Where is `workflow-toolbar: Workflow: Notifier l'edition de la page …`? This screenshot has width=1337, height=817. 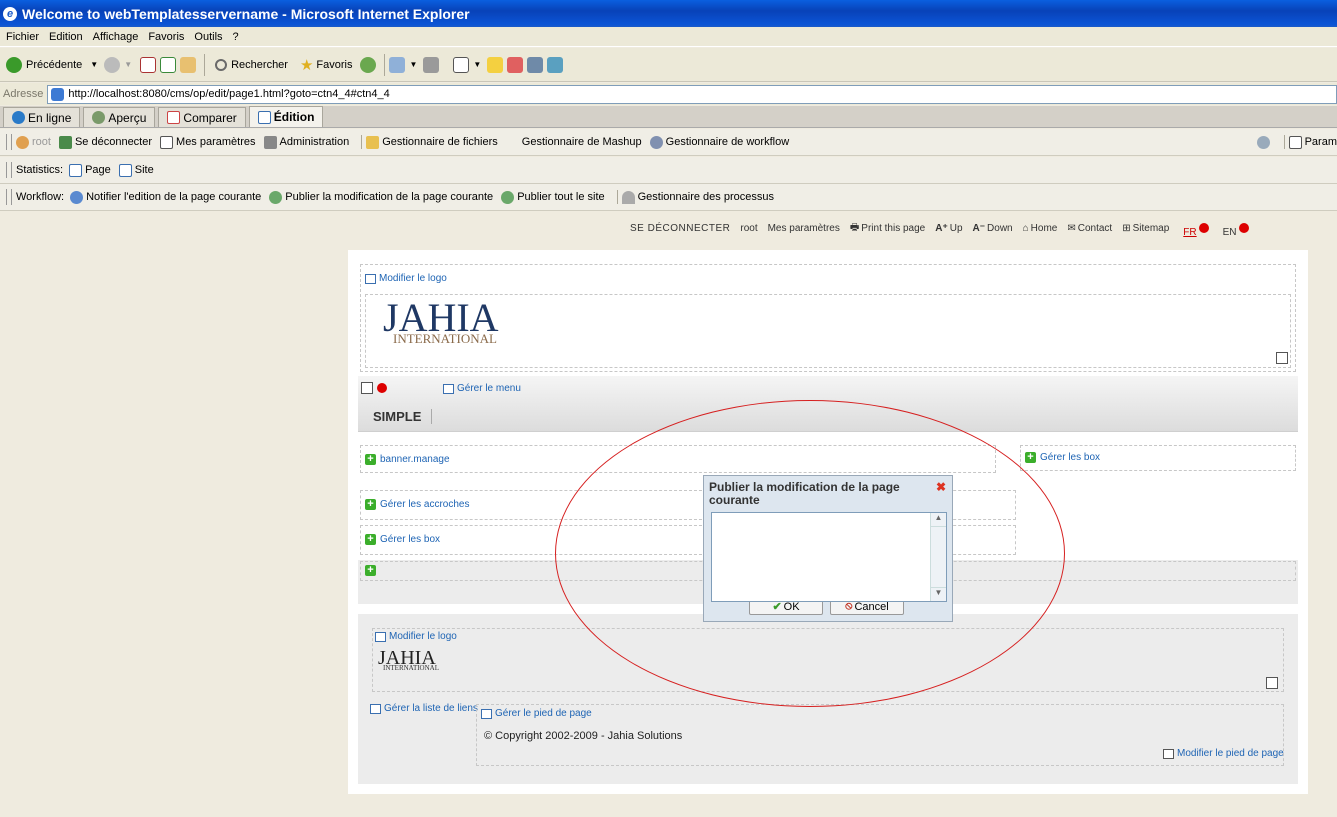
workflow-toolbar: Workflow: Notifier l'edition de la page … is located at coordinates (668, 197).